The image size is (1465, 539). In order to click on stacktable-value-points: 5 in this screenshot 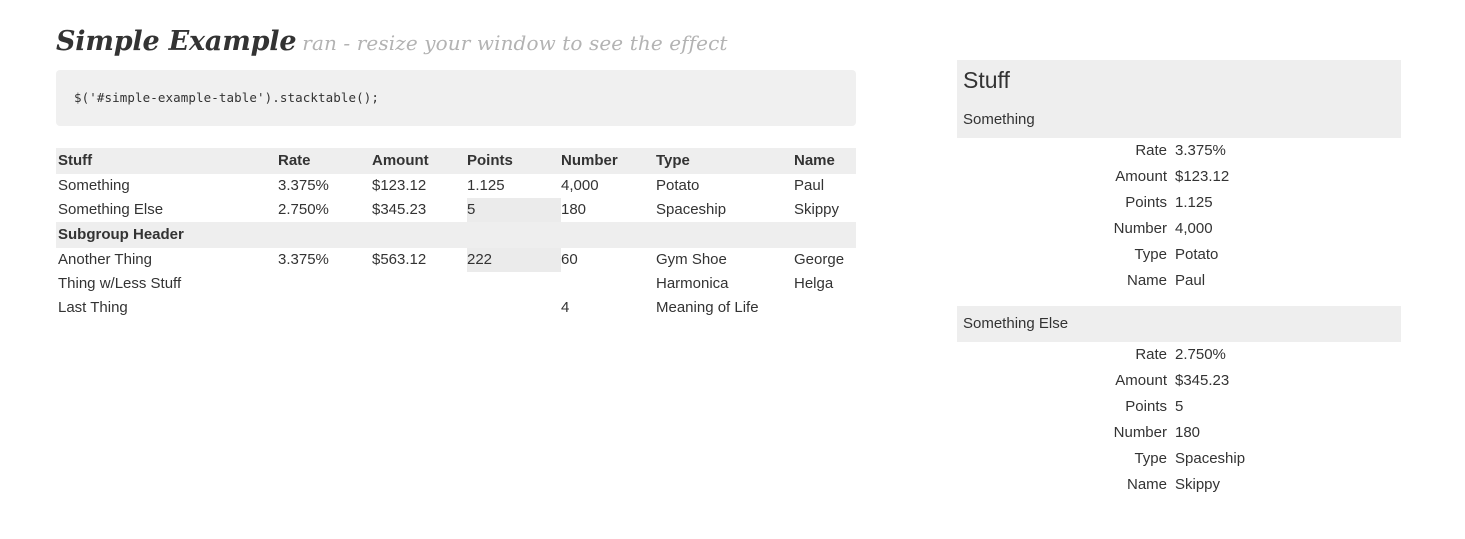, I will do `click(1179, 406)`.